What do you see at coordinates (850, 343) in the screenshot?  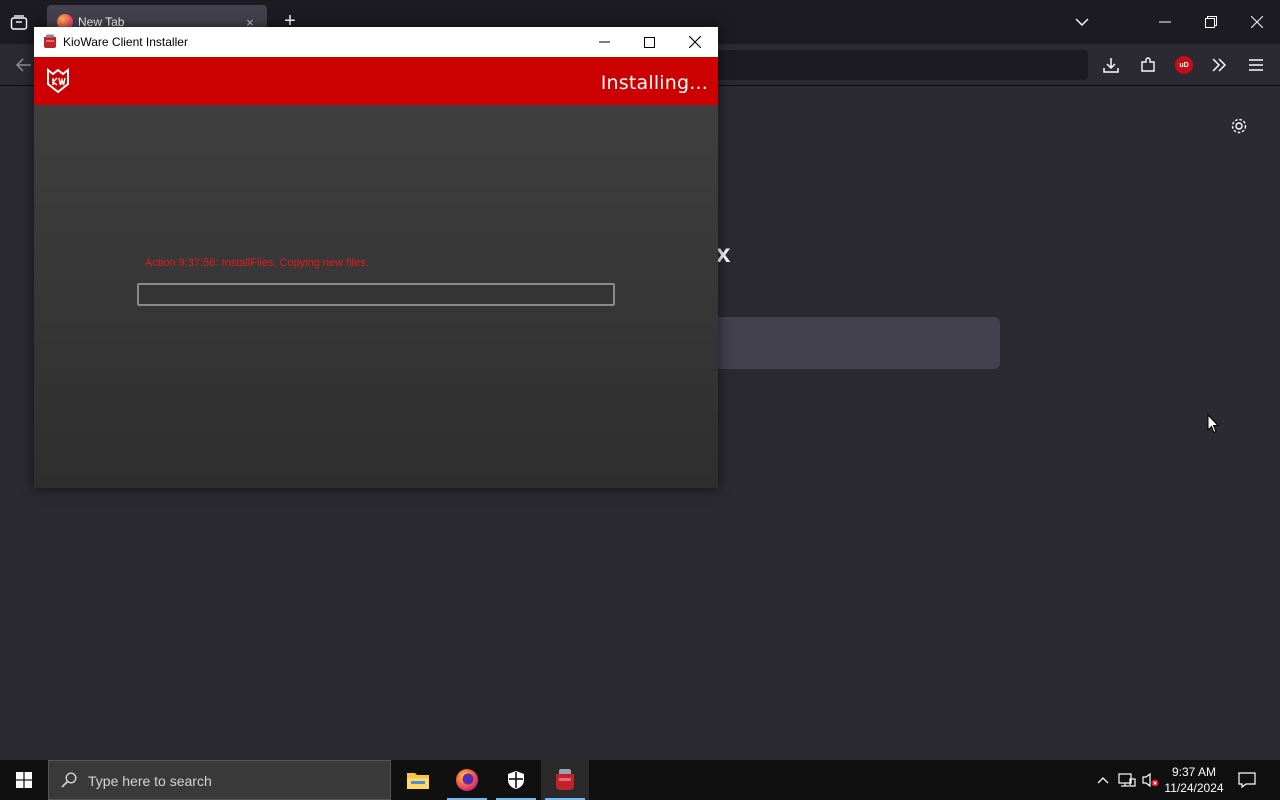 I see `new-tab-search-box` at bounding box center [850, 343].